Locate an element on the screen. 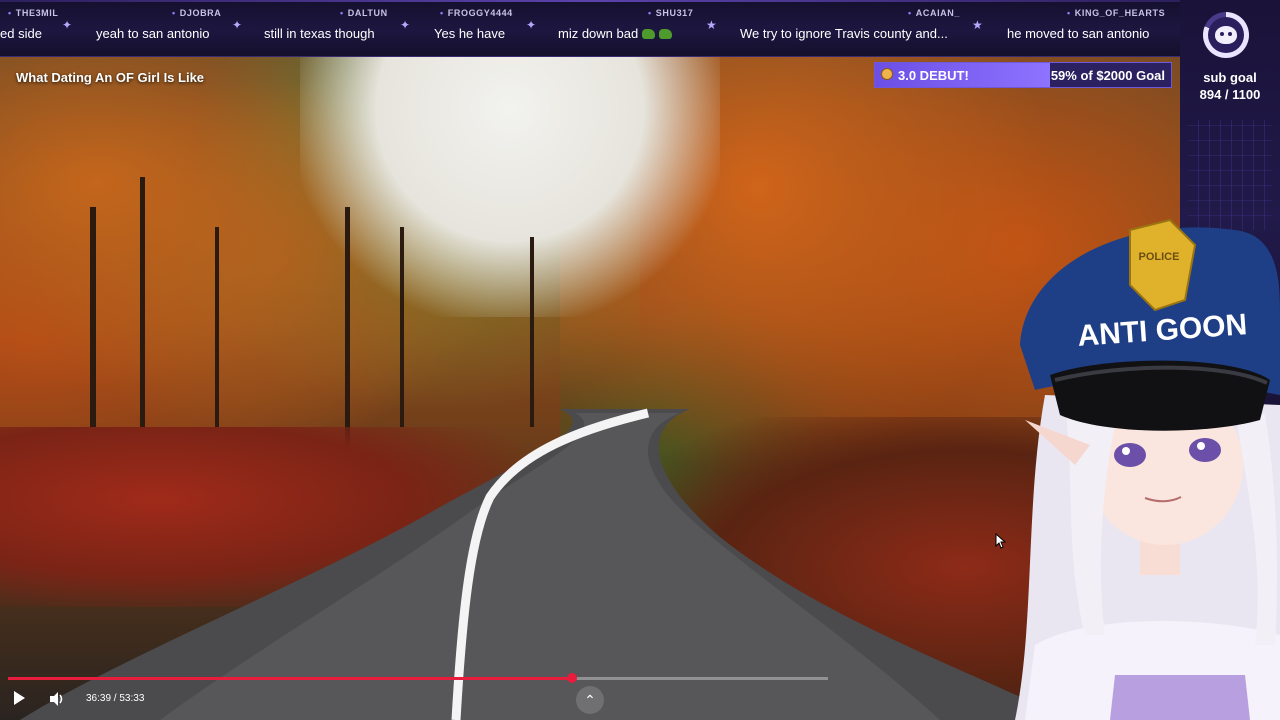  debut-goal-bar: 3.0 DEBUT! 59% of $2000 Goal is located at coordinates (1023, 75).